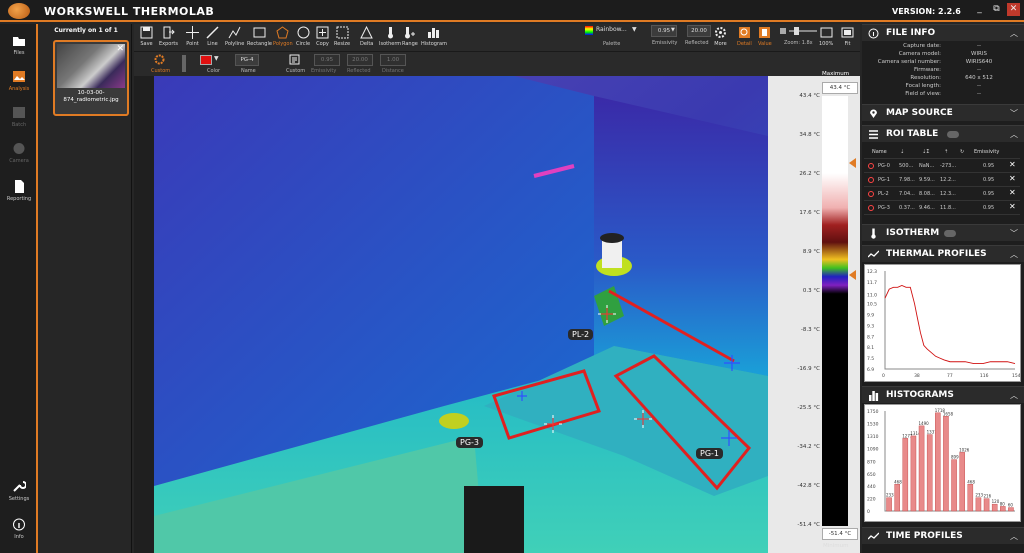 The image size is (1024, 553). I want to click on sort-max-icon: ⇡, so click(946, 152).